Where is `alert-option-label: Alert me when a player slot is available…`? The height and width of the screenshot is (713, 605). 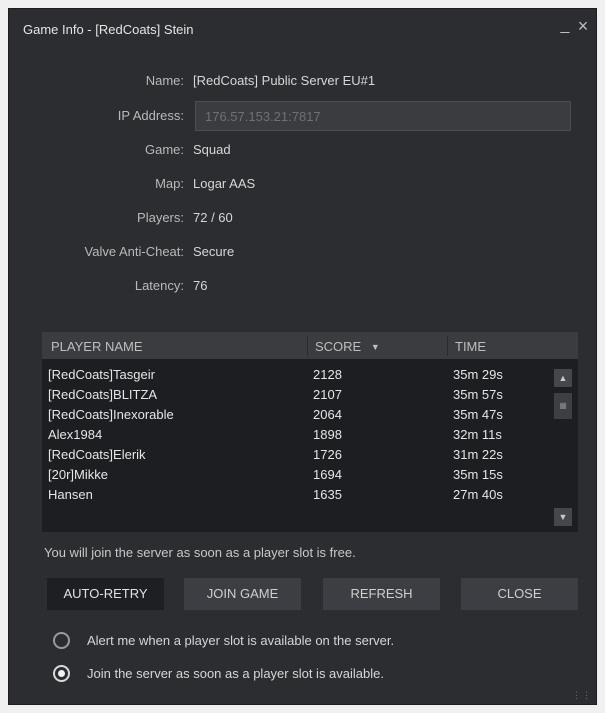
alert-option-label: Alert me when a player slot is available… is located at coordinates (241, 640).